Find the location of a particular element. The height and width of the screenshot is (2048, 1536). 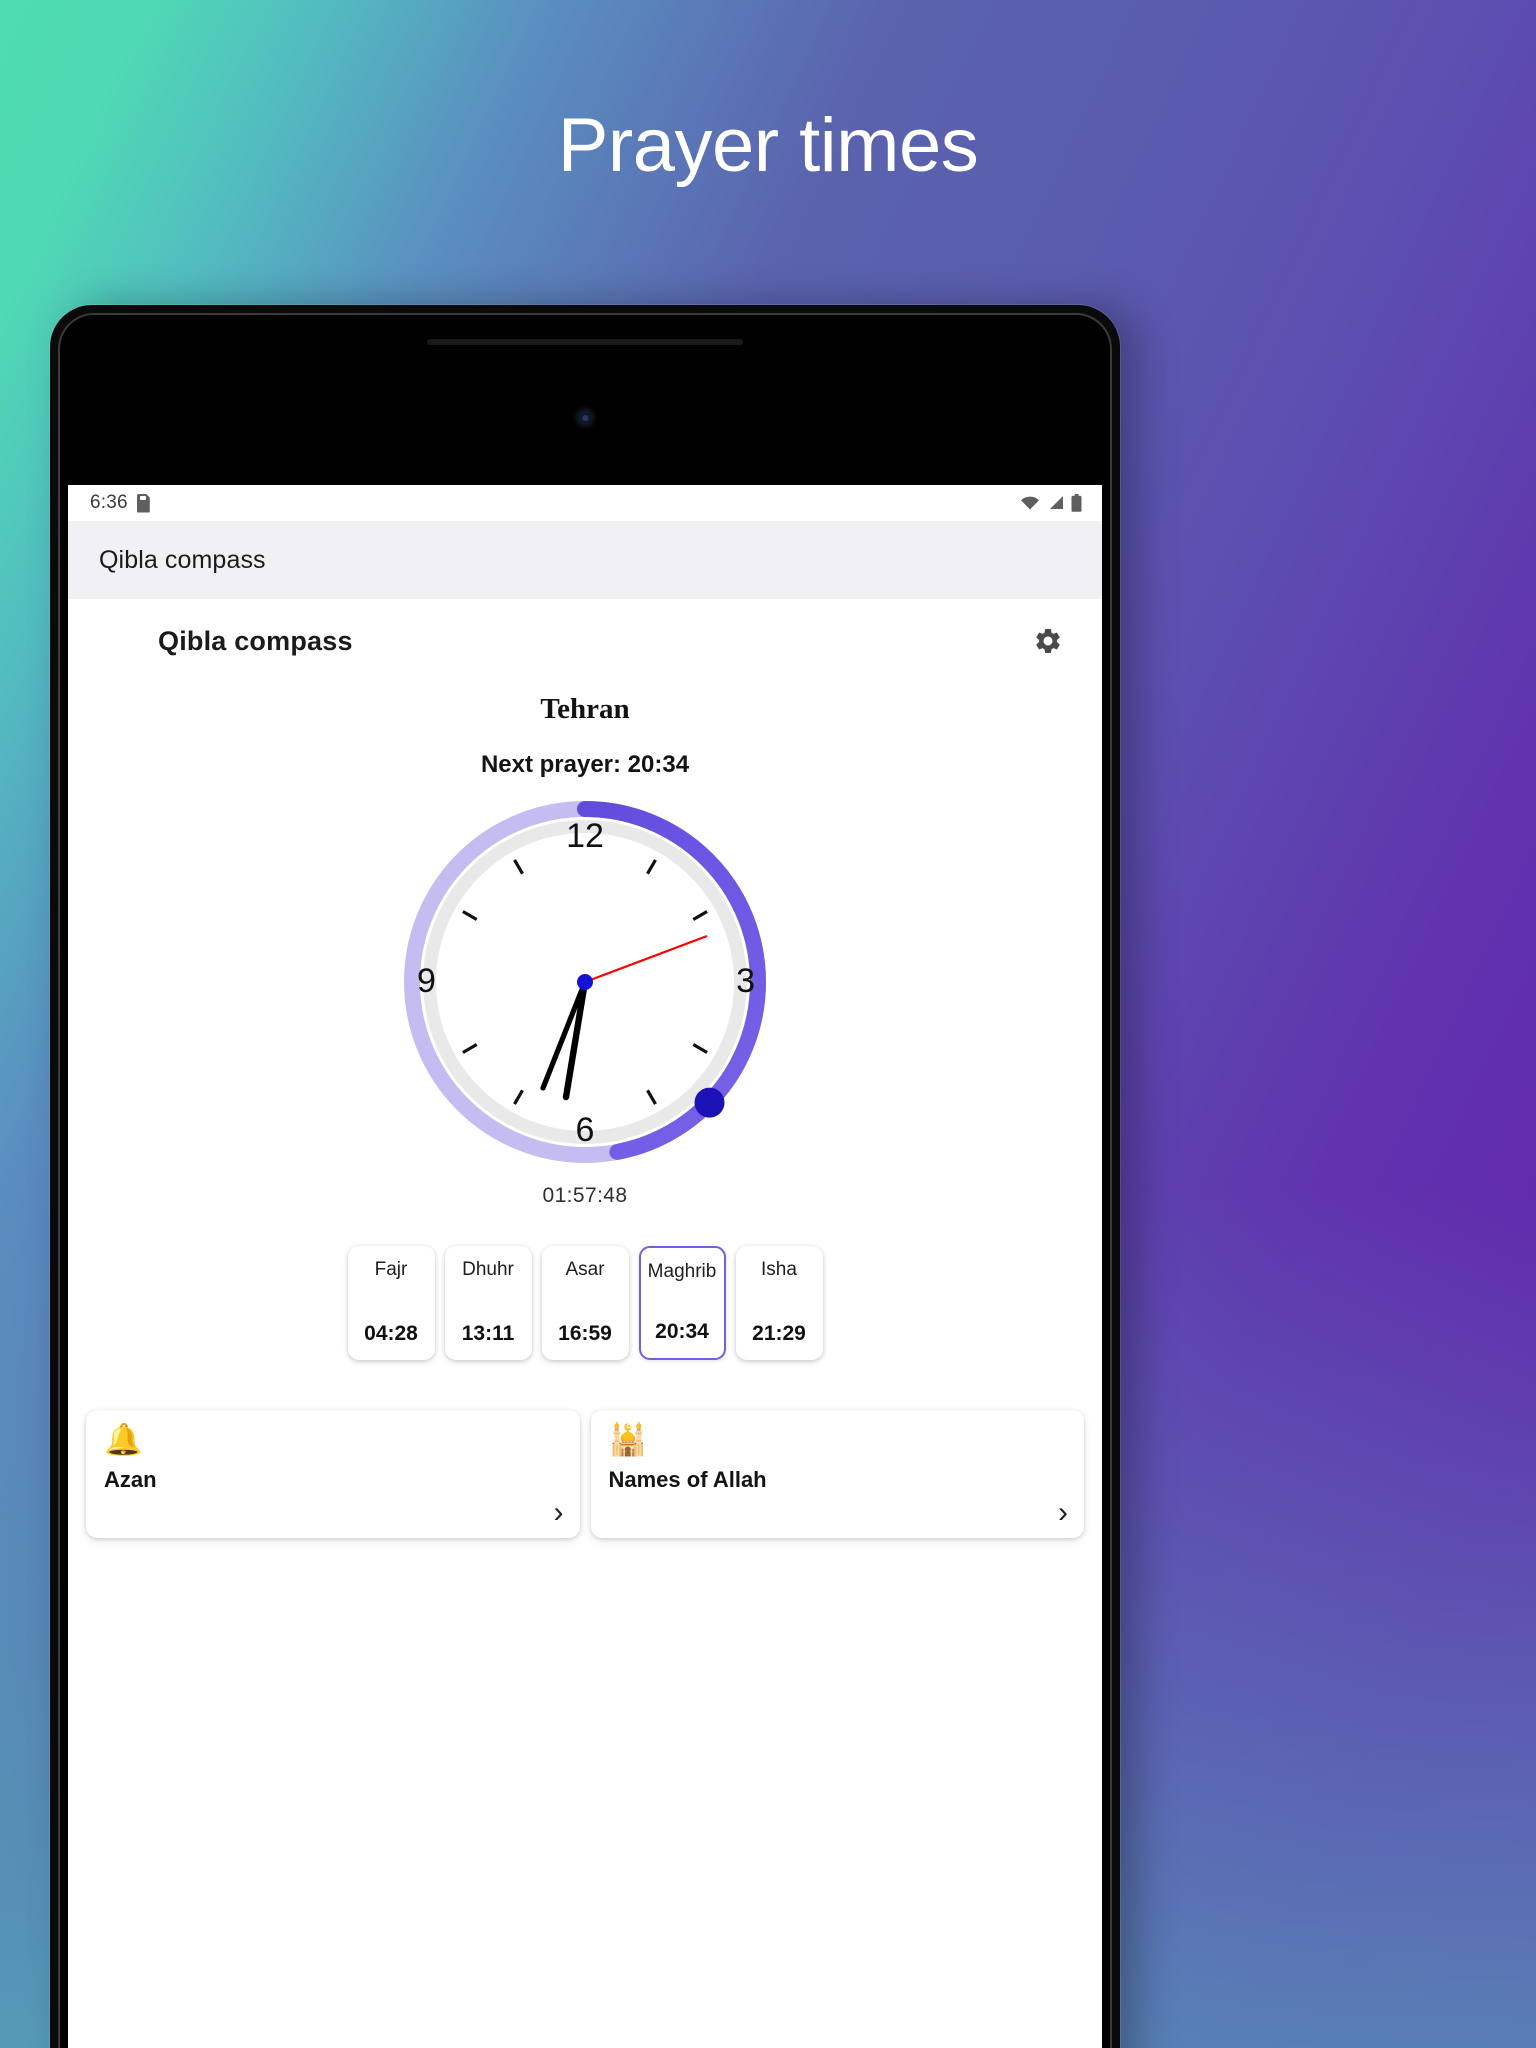

shortcut-label: Names of Allah is located at coordinates (687, 1479).